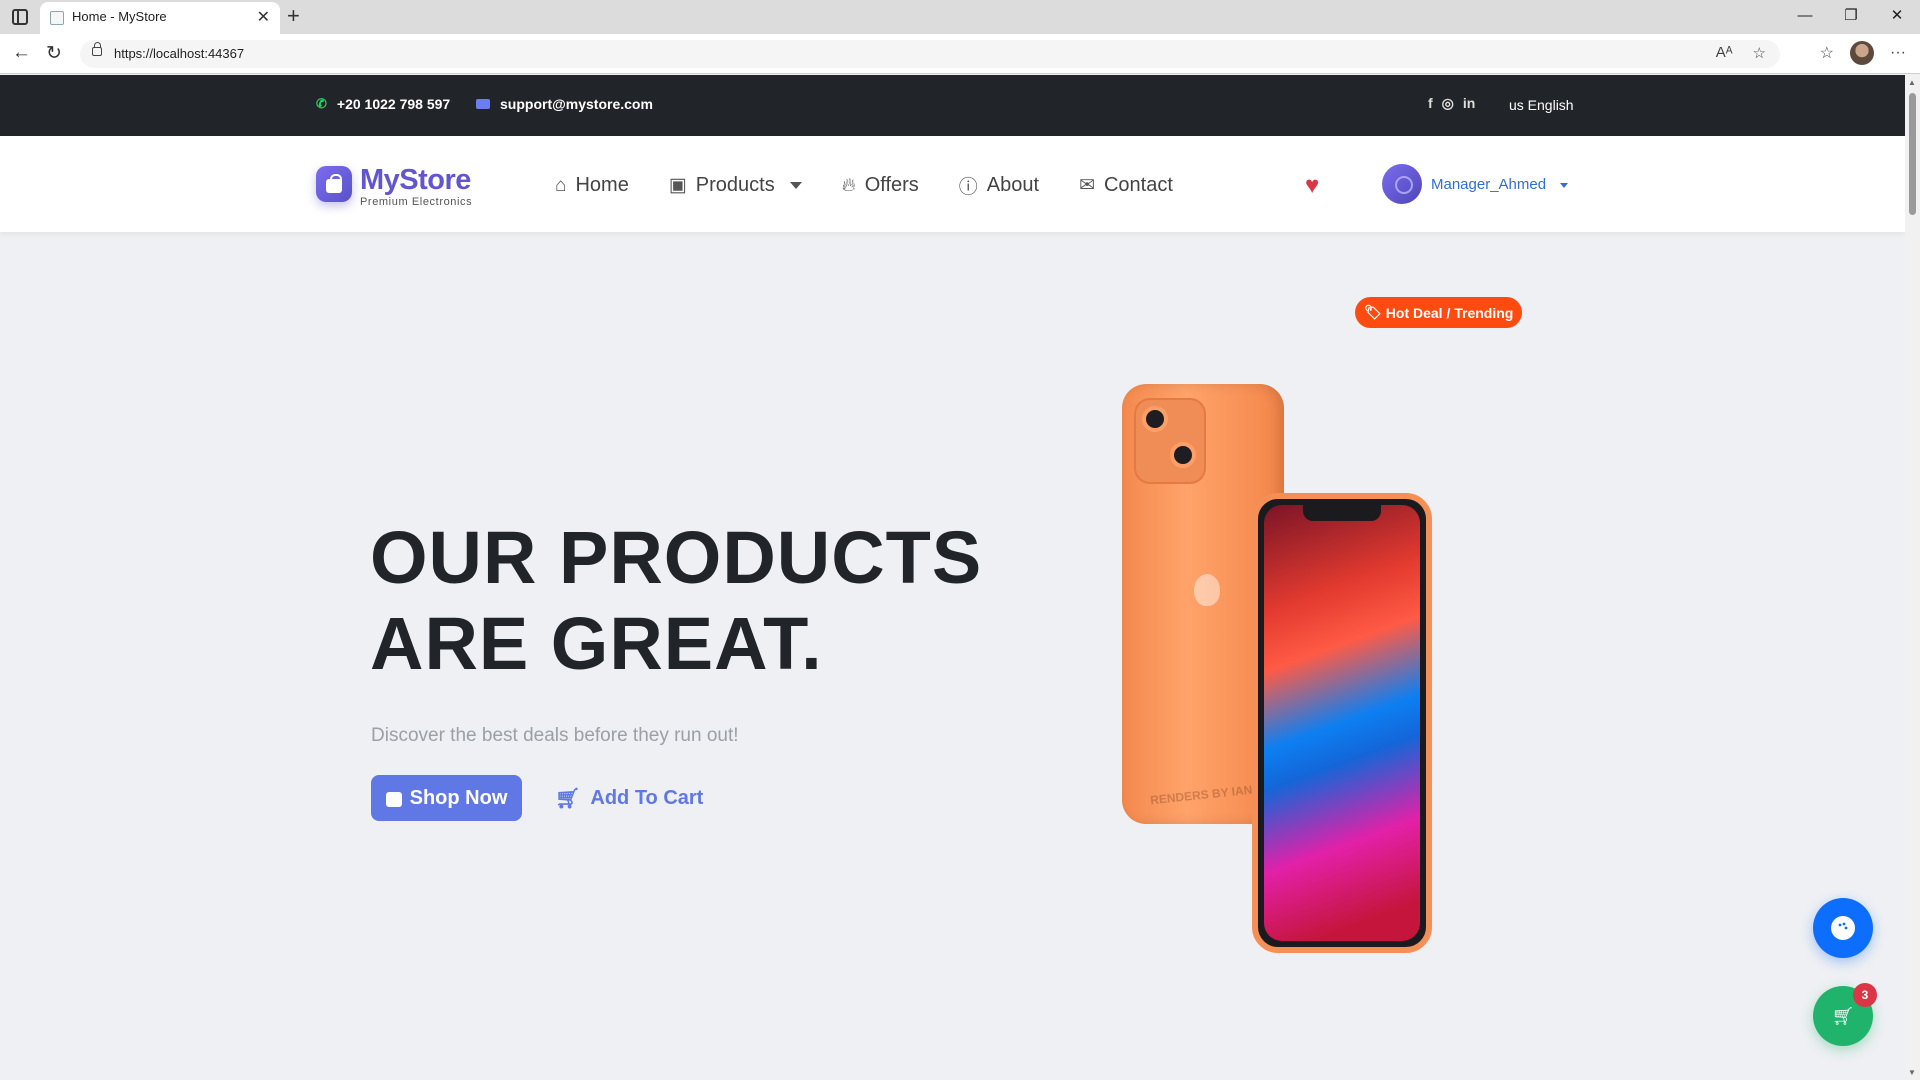 This screenshot has height=1080, width=1920. Describe the element at coordinates (960, 17) in the screenshot. I see `browser-tab-bar: Home - MyStore ✕ + — ❐ ✕` at that location.